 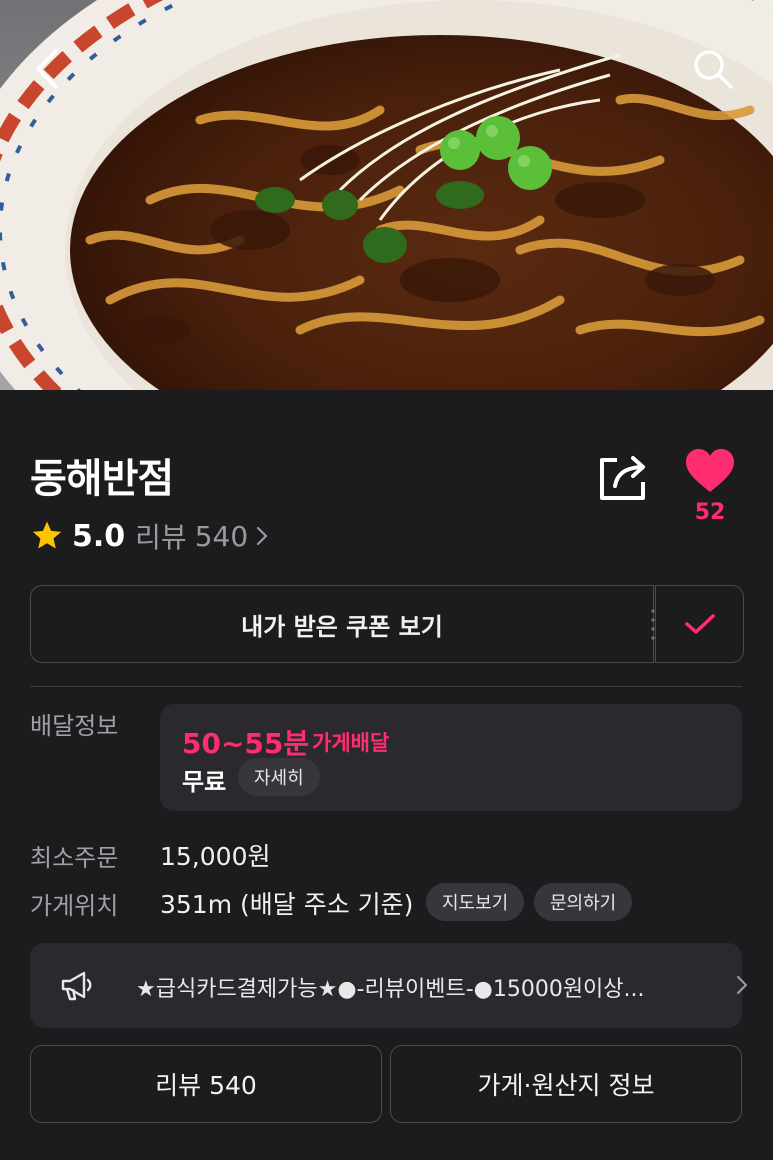 I want to click on like-button: 52, so click(x=710, y=486).